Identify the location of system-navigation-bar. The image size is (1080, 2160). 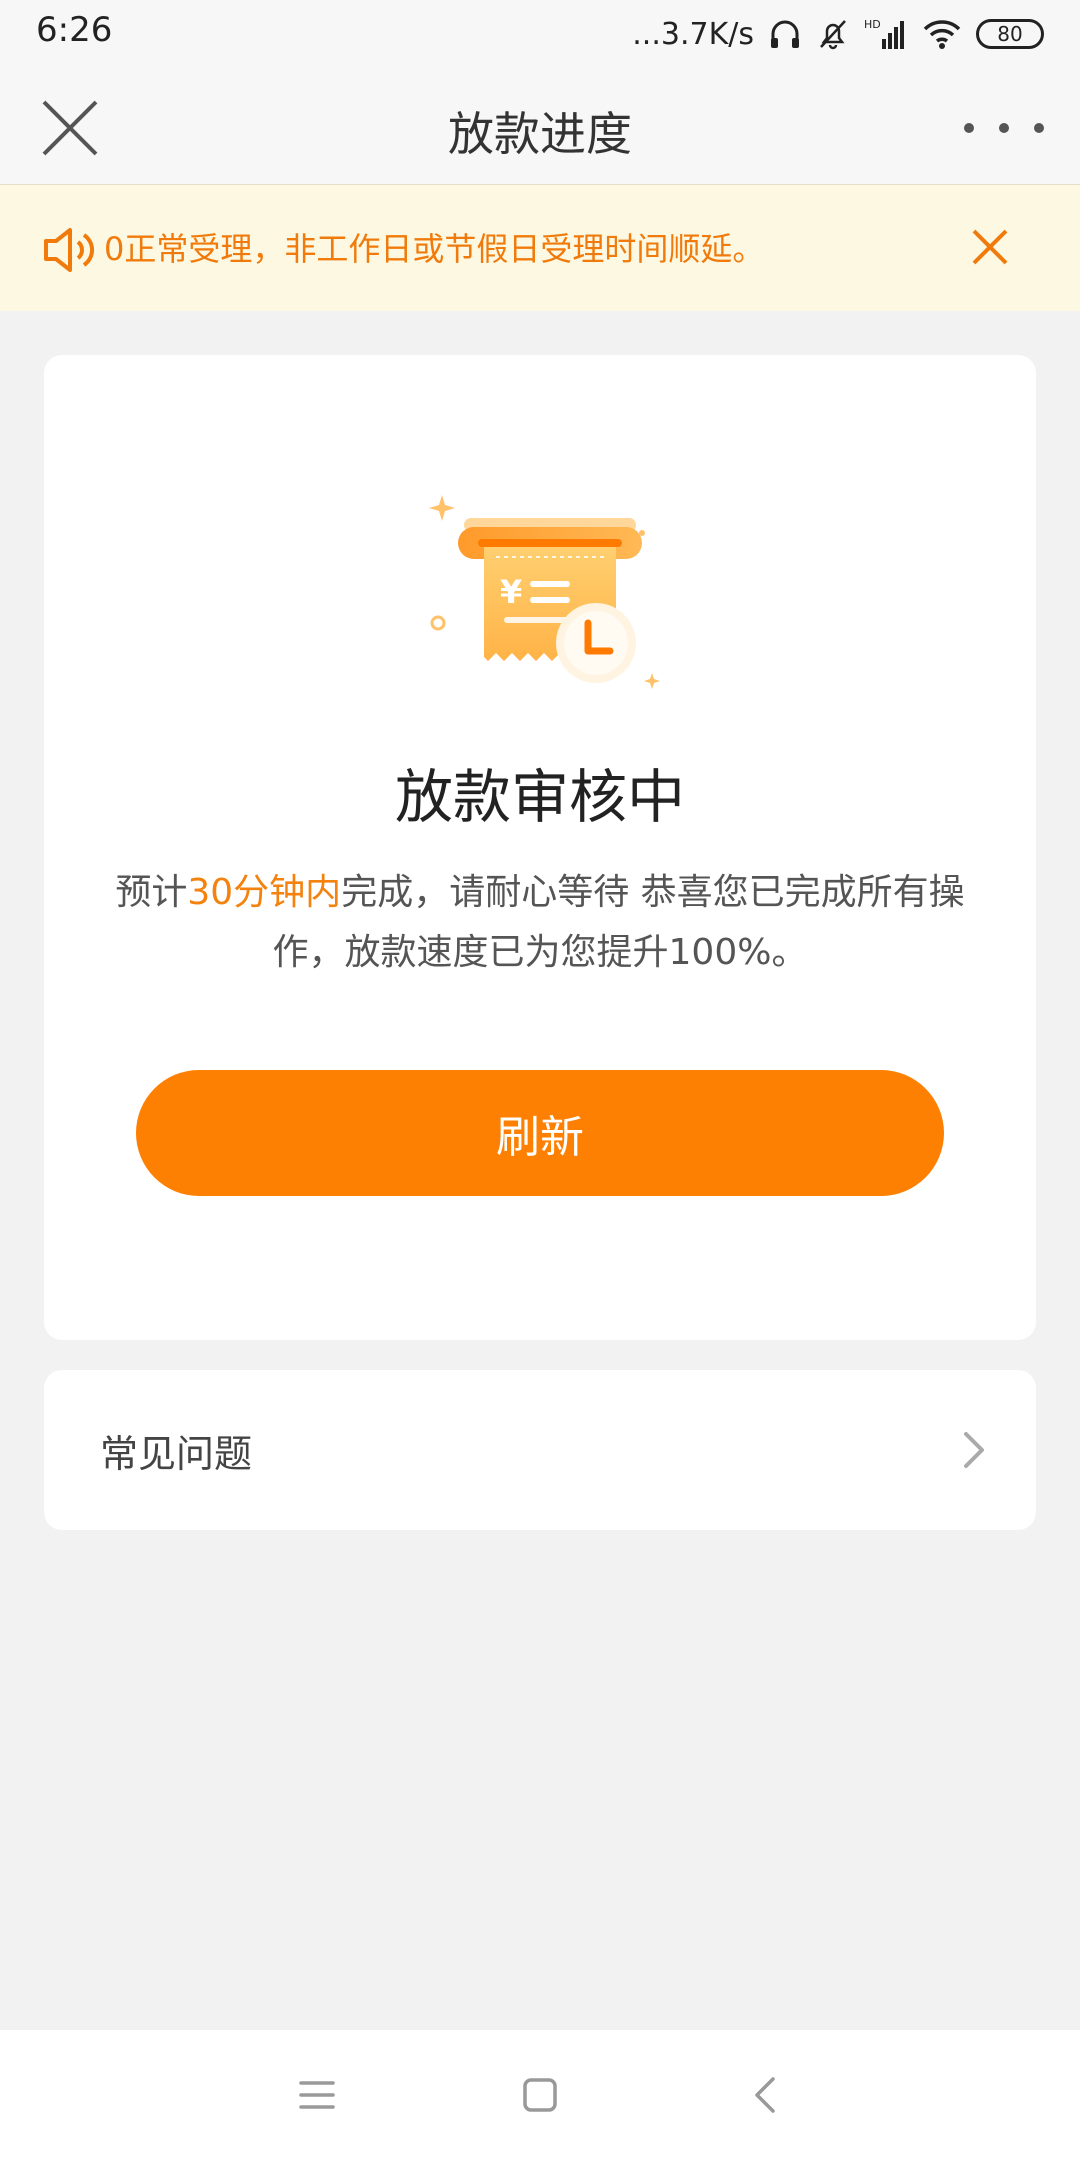
(540, 2095).